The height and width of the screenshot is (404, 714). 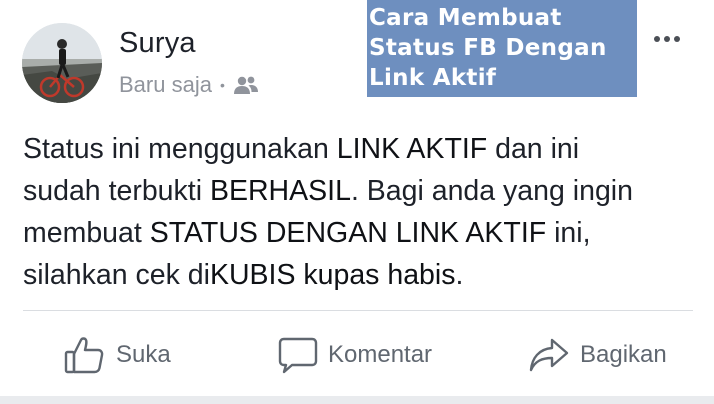 I want to click on avatar-photo, so click(x=62, y=63).